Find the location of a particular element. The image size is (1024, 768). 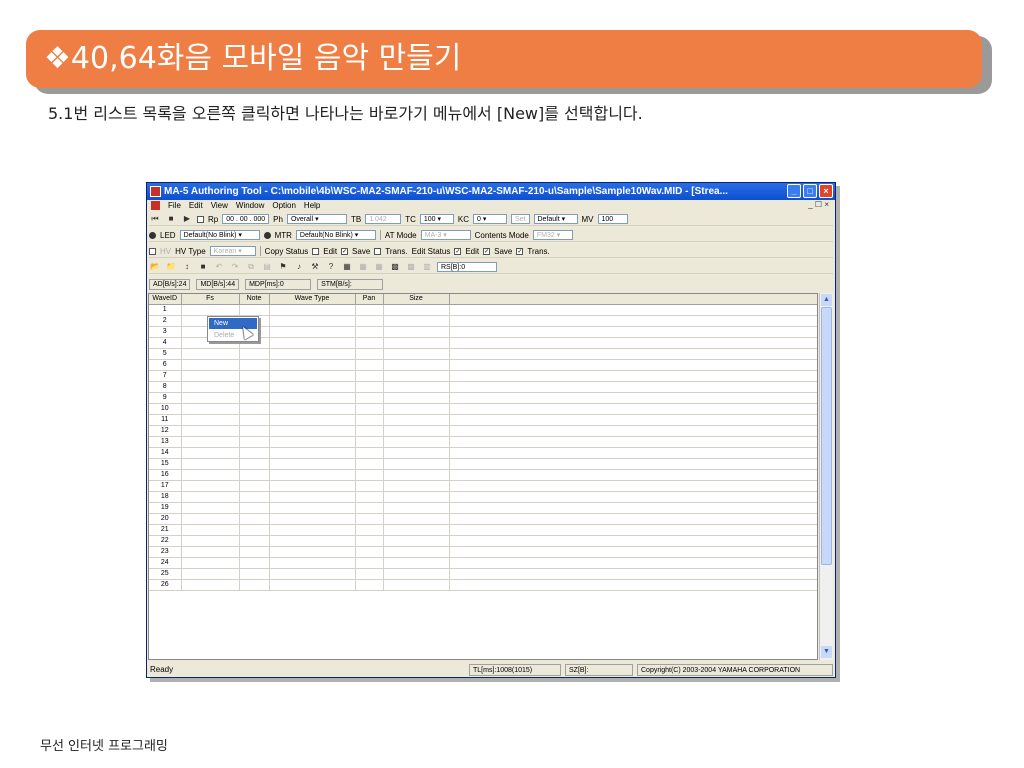

copy-icon: ⧉ is located at coordinates (251, 267).